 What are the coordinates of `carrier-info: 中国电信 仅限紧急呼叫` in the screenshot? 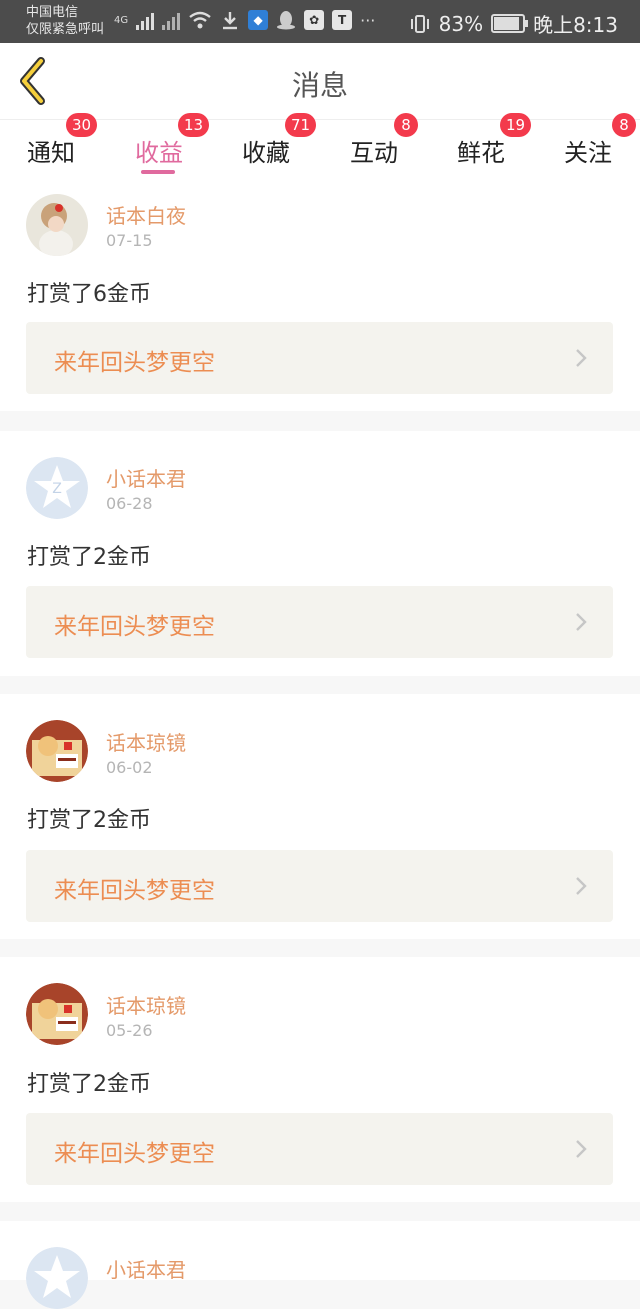 It's located at (65, 21).